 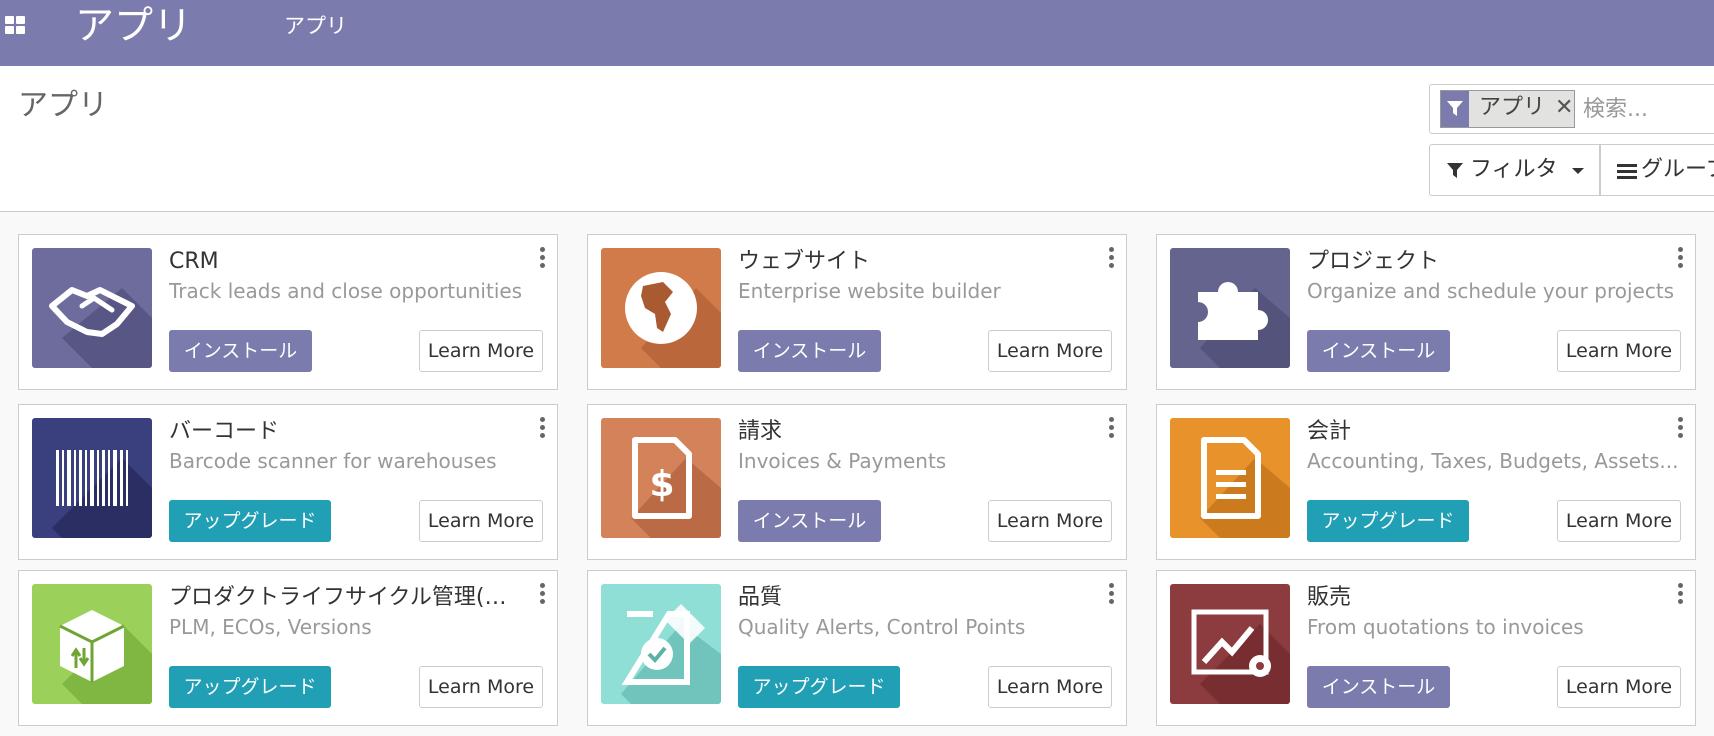 I want to click on app-summary: Enterprise website builder, so click(x=869, y=291).